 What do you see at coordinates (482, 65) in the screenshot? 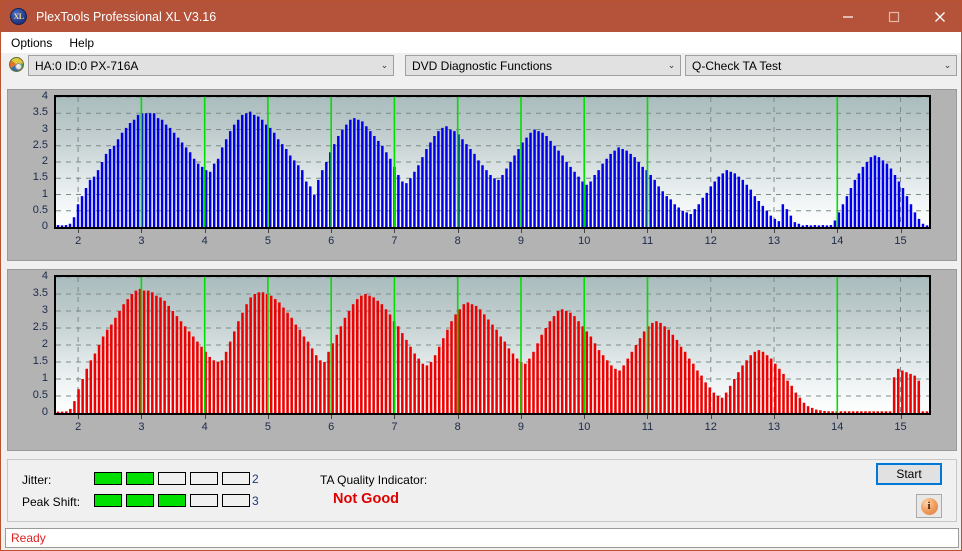
I see `function-select-value: DVD Diagnostic Functions` at bounding box center [482, 65].